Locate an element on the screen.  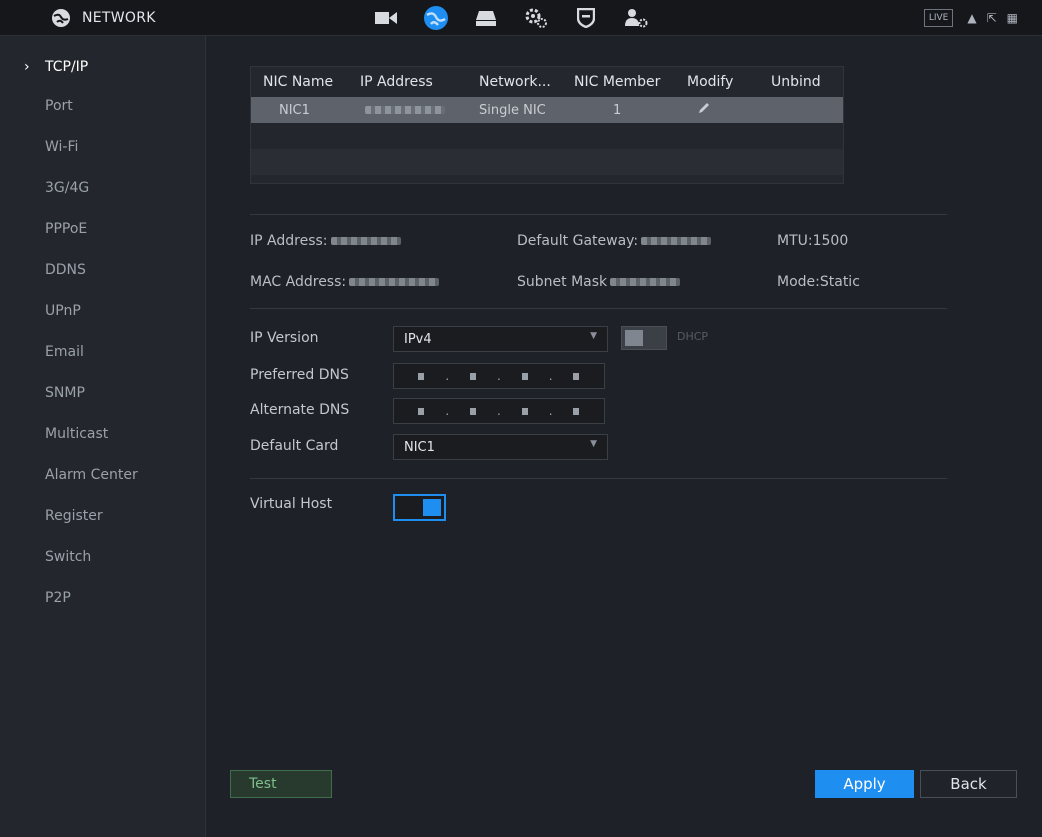
mode-info: Mode:Static is located at coordinates (818, 282).